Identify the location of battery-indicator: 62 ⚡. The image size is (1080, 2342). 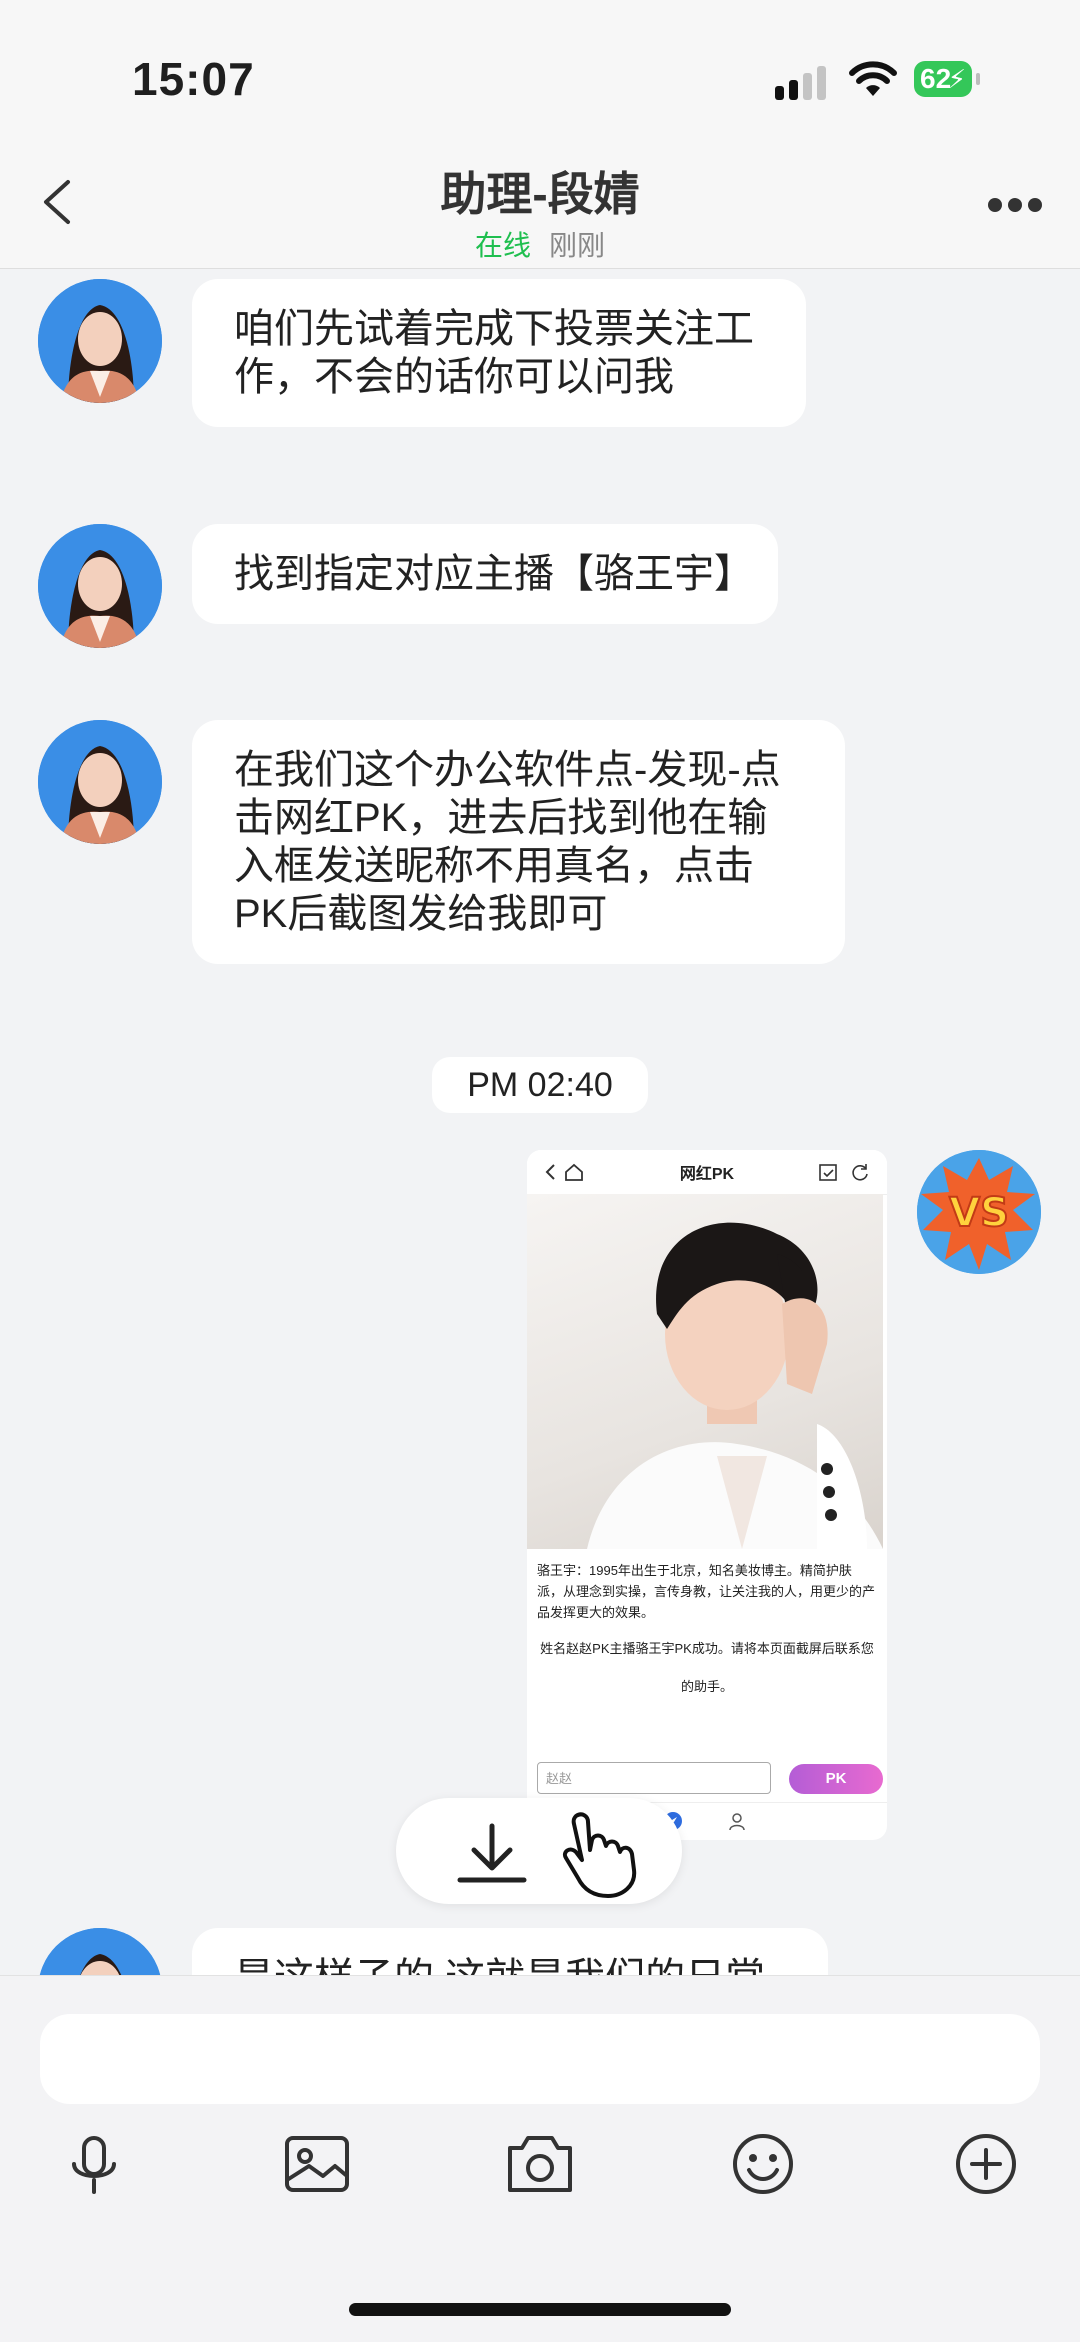
(947, 79).